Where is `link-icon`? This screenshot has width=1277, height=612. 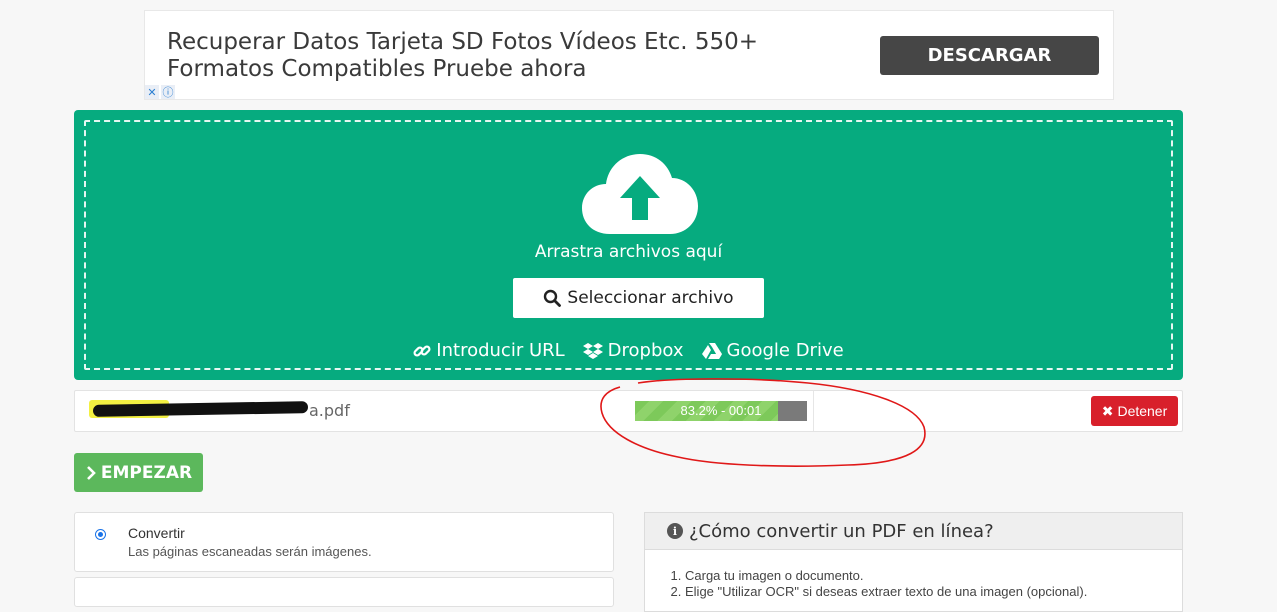
link-icon is located at coordinates (422, 350).